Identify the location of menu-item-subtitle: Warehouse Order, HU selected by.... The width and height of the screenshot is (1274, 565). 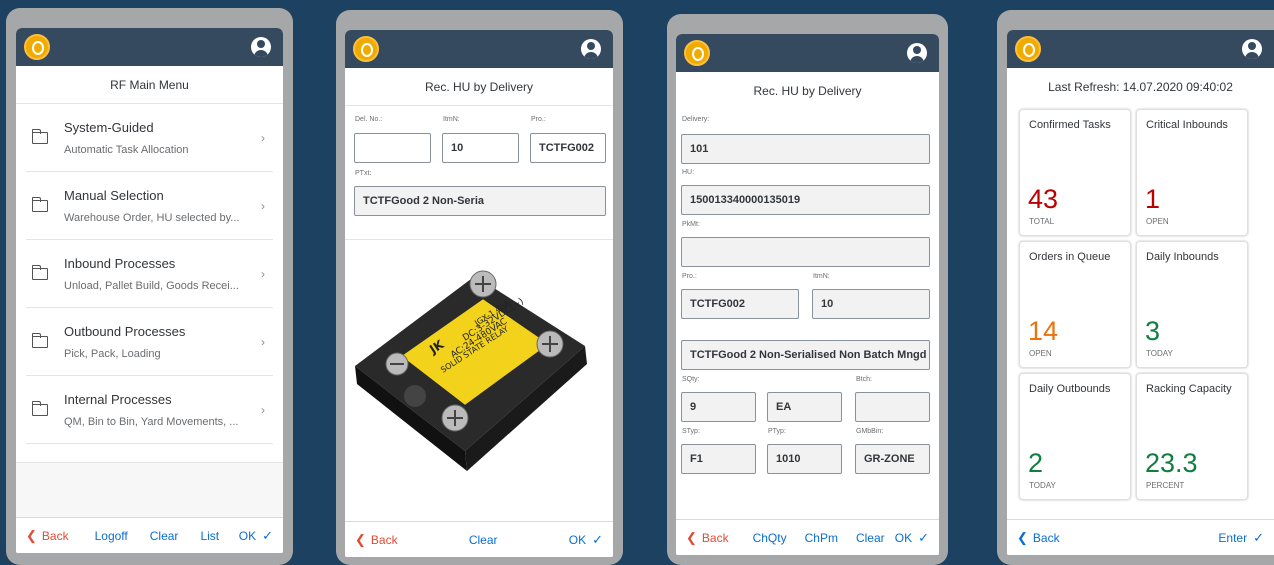
(152, 217).